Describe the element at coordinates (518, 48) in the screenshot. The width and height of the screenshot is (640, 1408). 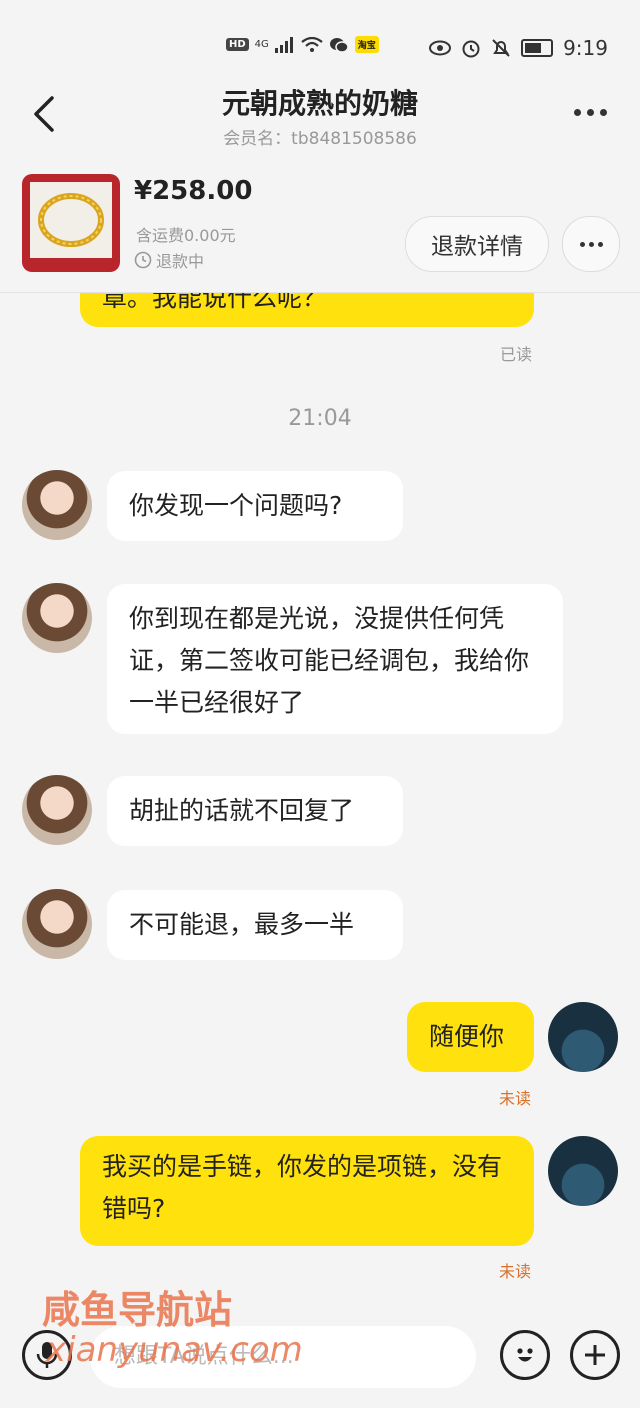
I see `status-right-icons: 9:19` at that location.